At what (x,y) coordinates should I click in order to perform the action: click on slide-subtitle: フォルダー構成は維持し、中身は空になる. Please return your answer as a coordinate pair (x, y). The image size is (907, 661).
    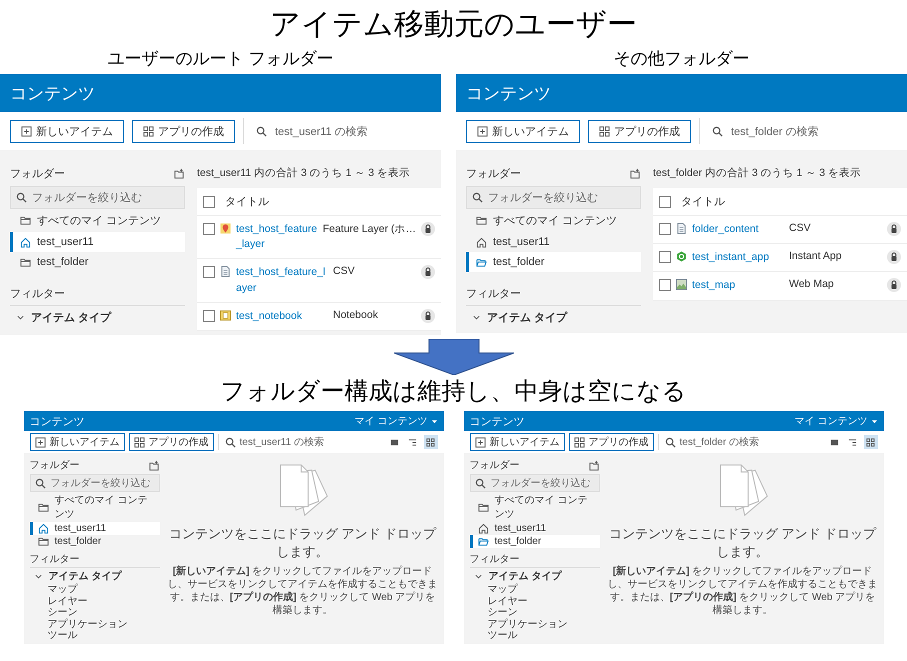
    Looking at the image, I should click on (453, 392).